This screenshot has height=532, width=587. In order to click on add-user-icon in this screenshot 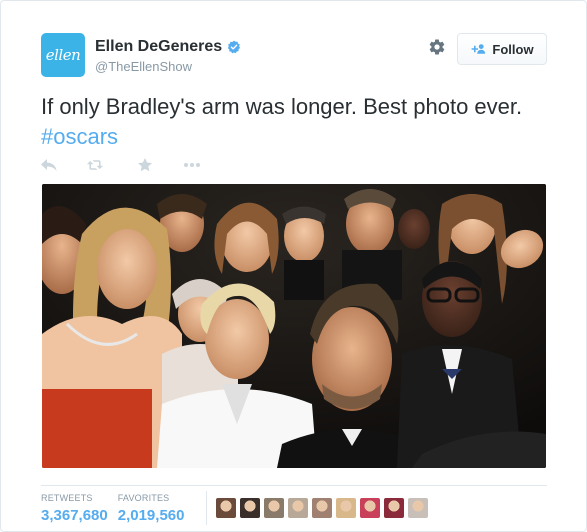, I will do `click(479, 49)`.